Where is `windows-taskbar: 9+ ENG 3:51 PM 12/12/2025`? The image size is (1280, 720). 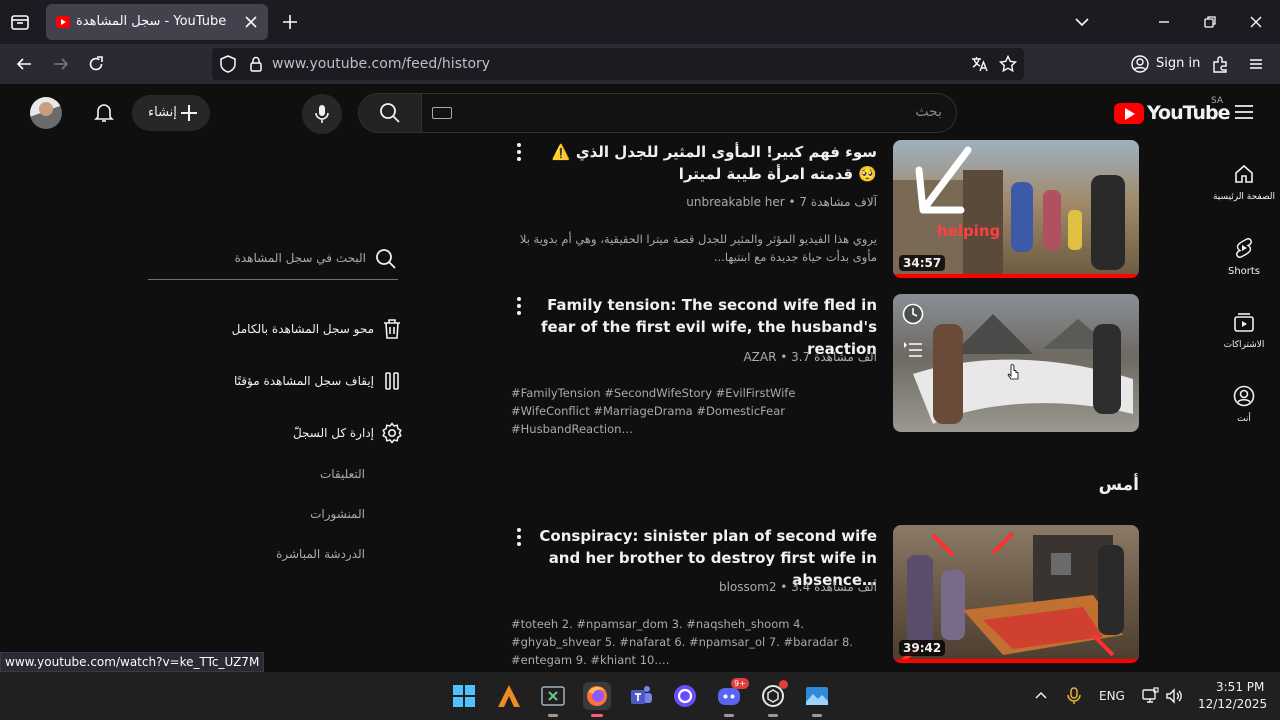
windows-taskbar: 9+ ENG 3:51 PM 12/12/2025 is located at coordinates (640, 696).